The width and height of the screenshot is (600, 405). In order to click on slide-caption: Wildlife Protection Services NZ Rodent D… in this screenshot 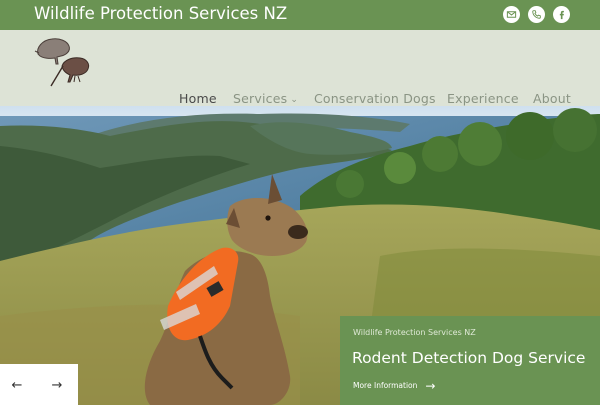, I will do `click(470, 360)`.